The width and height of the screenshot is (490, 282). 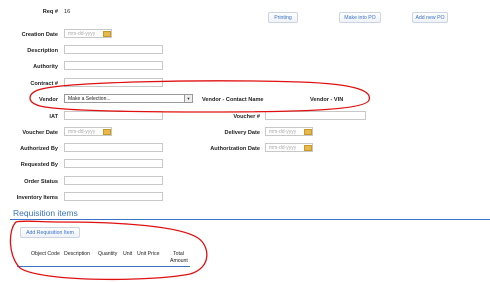 I want to click on requested-by-field, so click(x=113, y=163).